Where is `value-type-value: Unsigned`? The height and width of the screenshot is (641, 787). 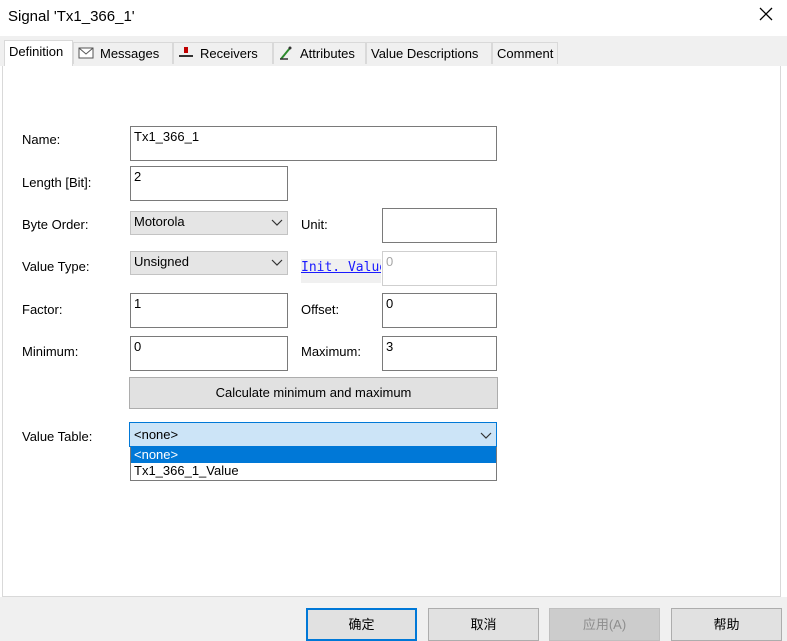 value-type-value: Unsigned is located at coordinates (161, 261).